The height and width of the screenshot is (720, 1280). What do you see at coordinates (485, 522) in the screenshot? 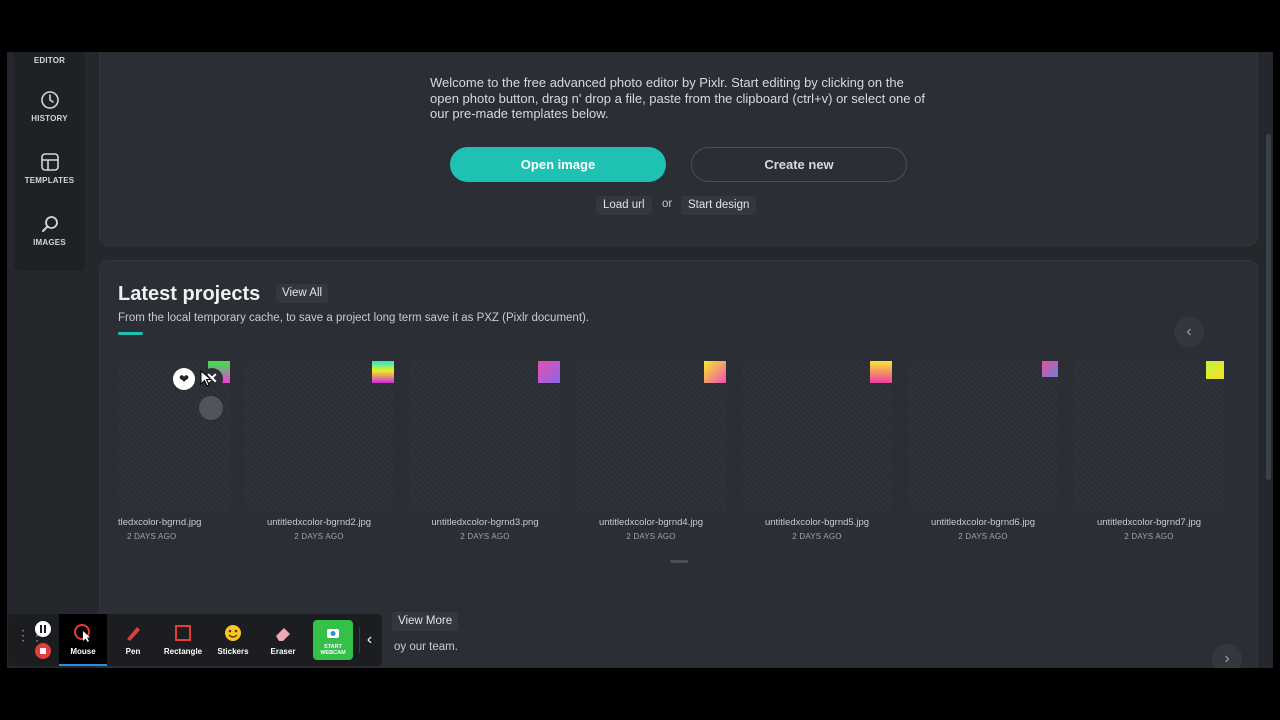
I see `project-name: untitledxcolor-bgrnd3.png` at bounding box center [485, 522].